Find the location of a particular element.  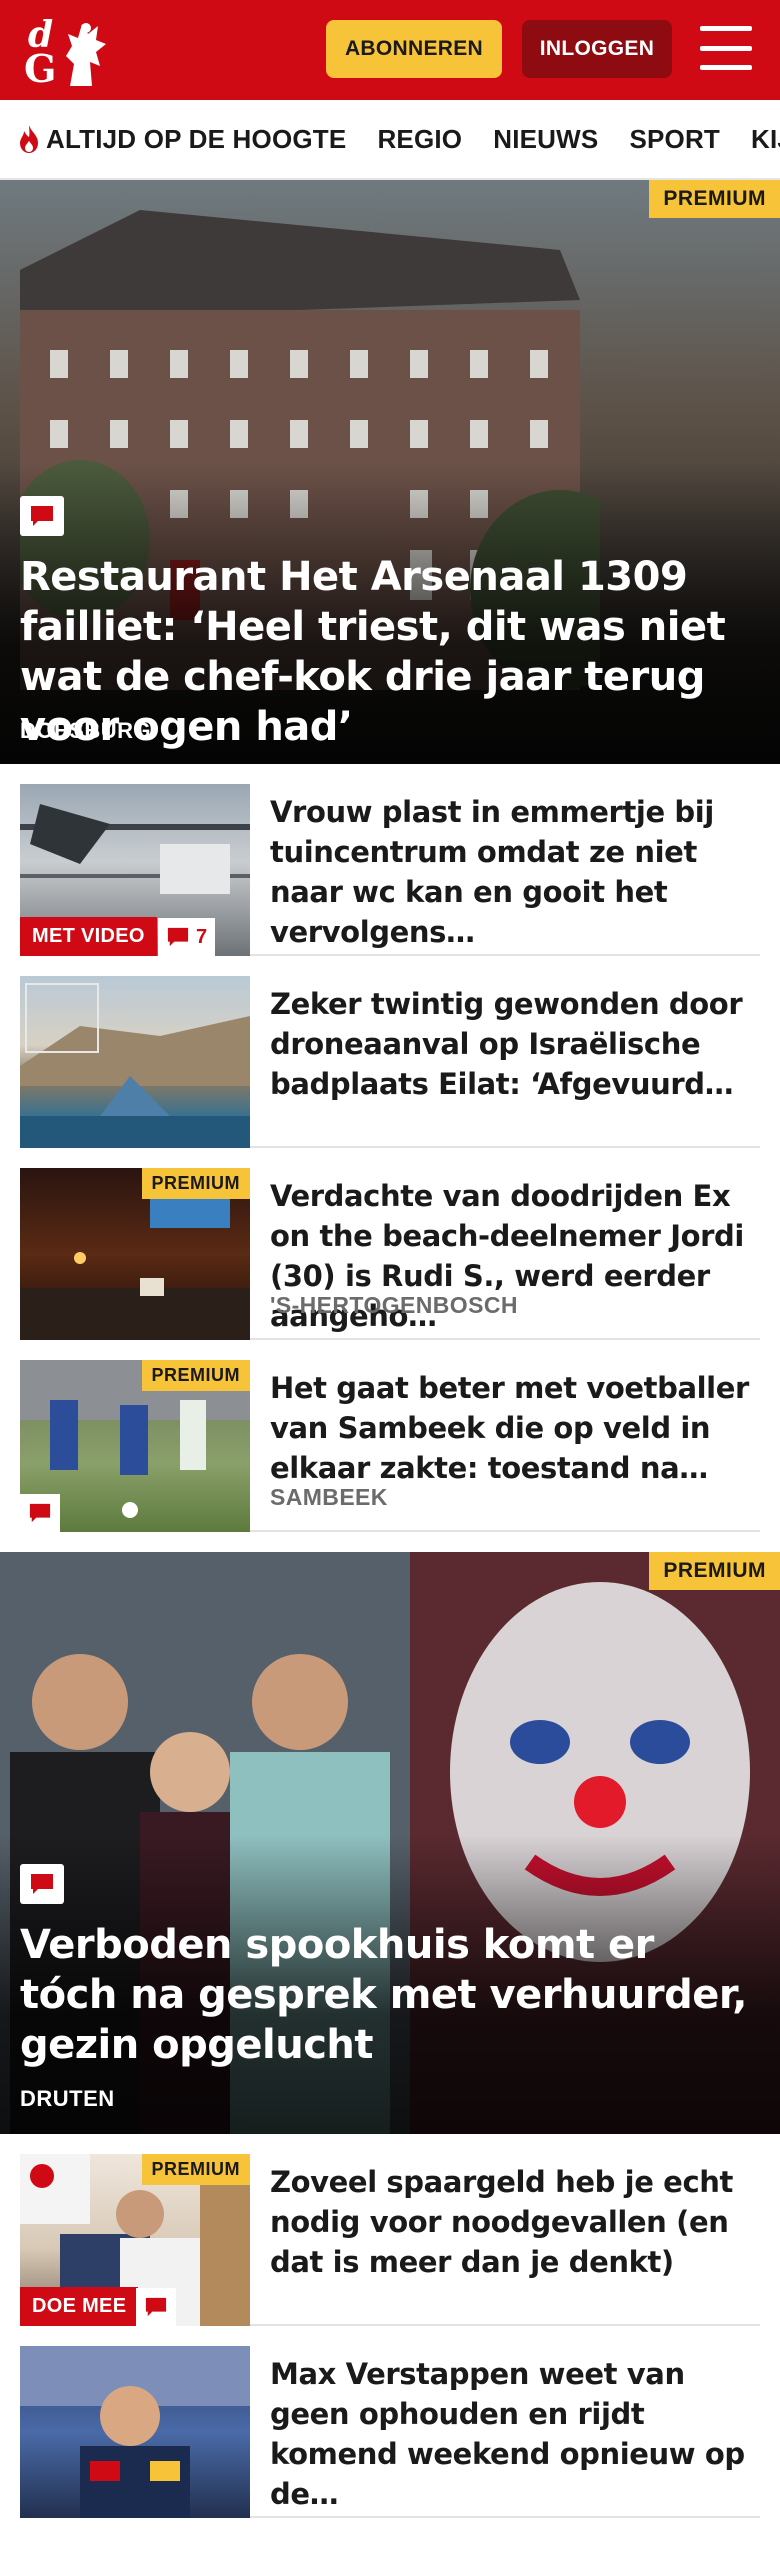

nav-item-altijd-op-de-hoogte: ALTIJD OP DE HOOGTE is located at coordinates (181, 139).